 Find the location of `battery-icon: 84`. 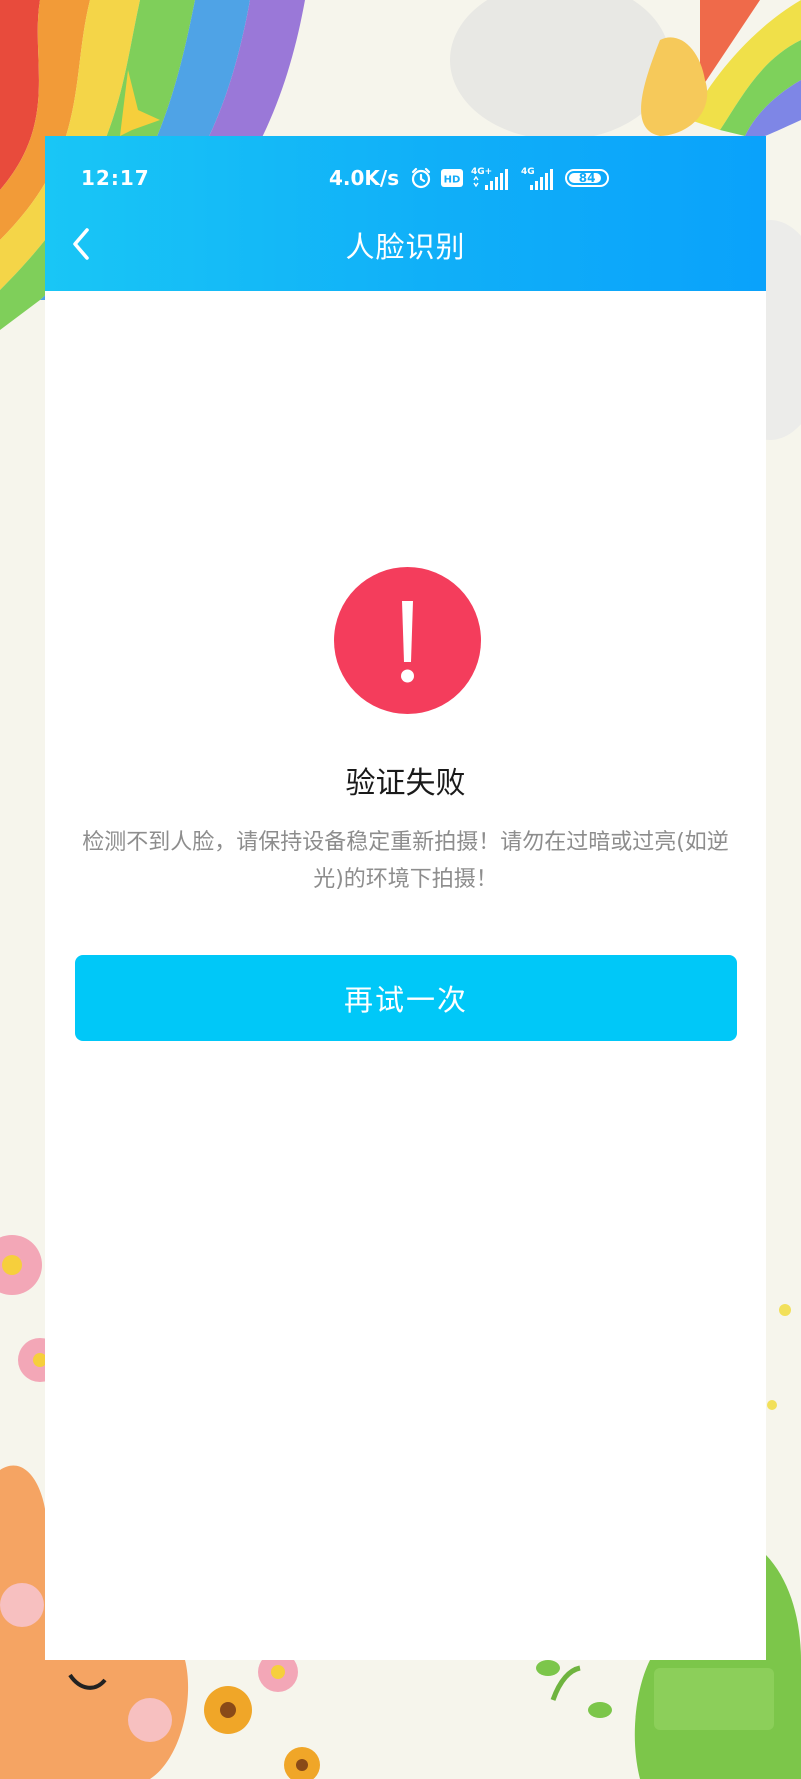

battery-icon: 84 is located at coordinates (587, 178).